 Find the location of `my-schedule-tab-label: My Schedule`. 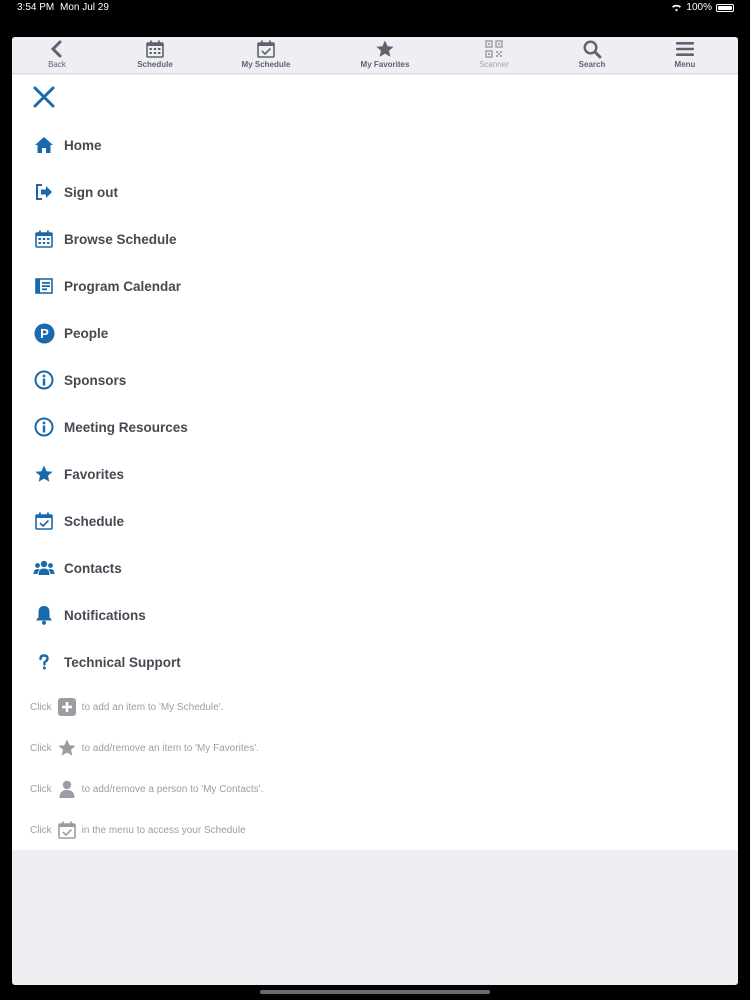

my-schedule-tab-label: My Schedule is located at coordinates (266, 64).